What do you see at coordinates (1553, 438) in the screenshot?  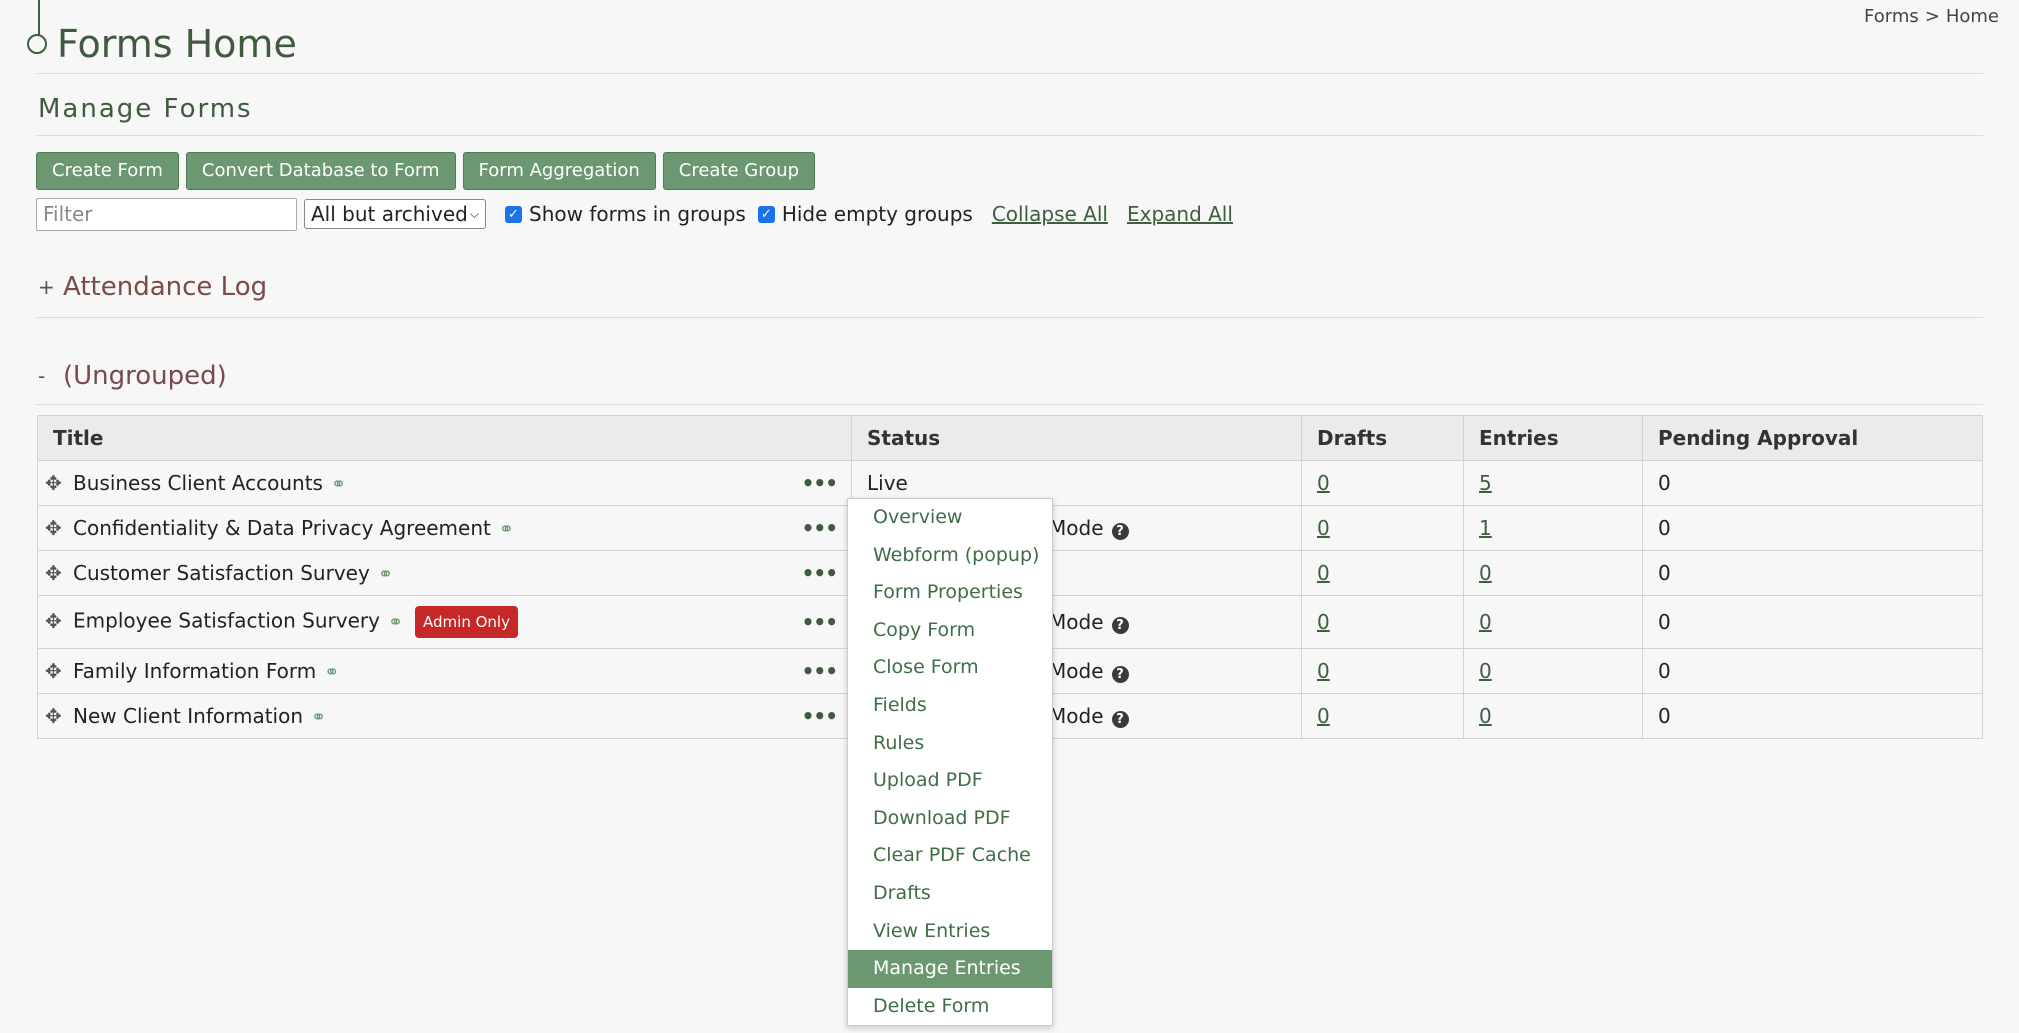 I see `column-header-entries: Entries` at bounding box center [1553, 438].